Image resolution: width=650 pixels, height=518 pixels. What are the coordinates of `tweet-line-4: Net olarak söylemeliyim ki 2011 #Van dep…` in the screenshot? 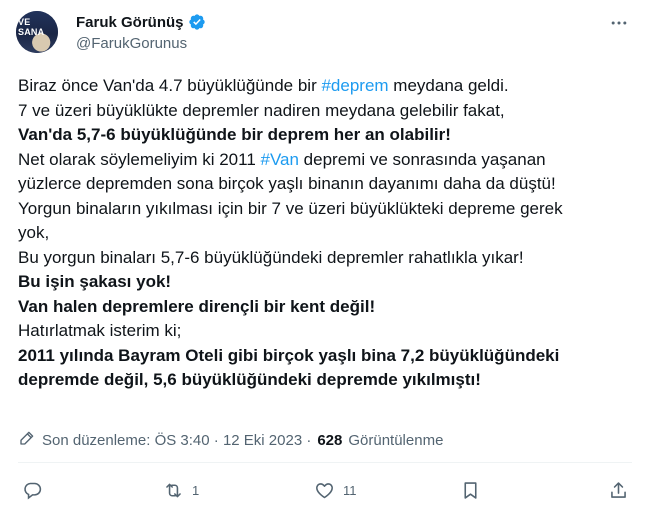 It's located at (328, 160).